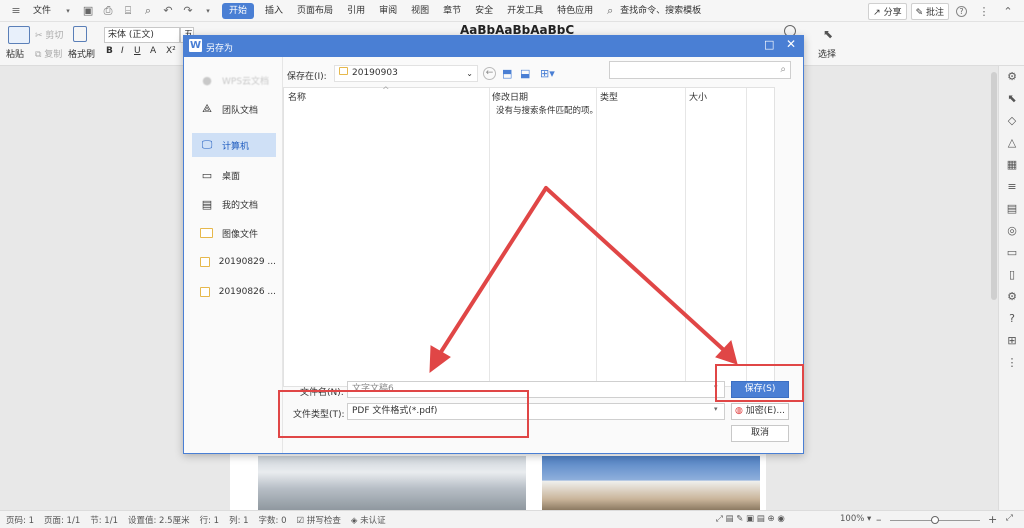 The image size is (1024, 528). I want to click on annotation-arrows, so click(583, 280).